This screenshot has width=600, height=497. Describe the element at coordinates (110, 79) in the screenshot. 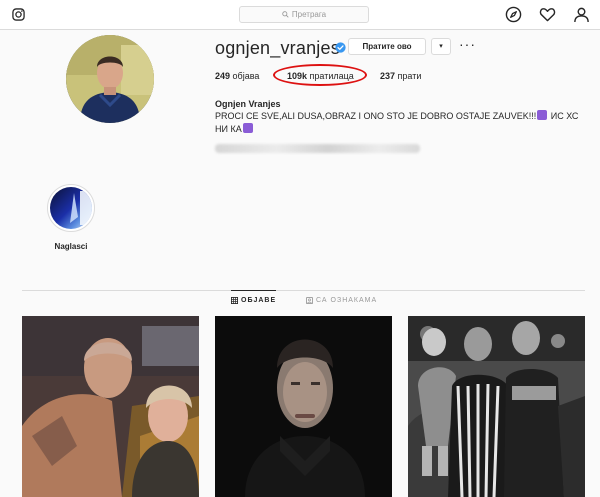

I see `profile-avatar` at that location.